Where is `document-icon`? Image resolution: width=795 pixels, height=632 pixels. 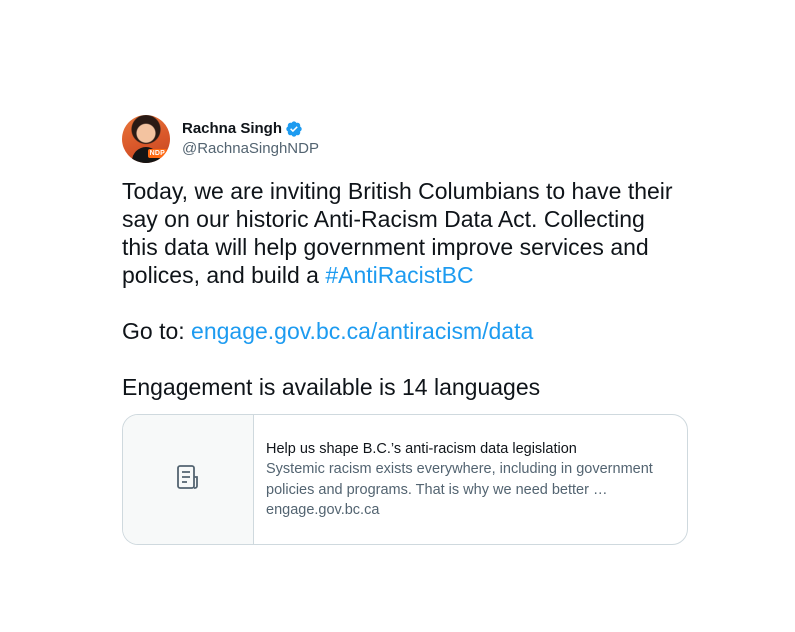 document-icon is located at coordinates (188, 479).